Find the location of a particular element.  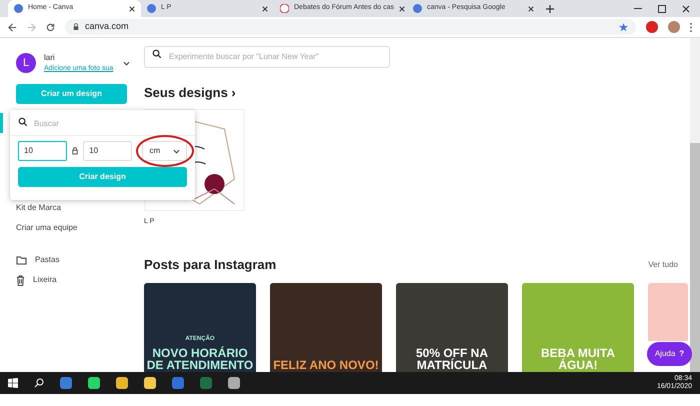

back-icon is located at coordinates (12, 27).